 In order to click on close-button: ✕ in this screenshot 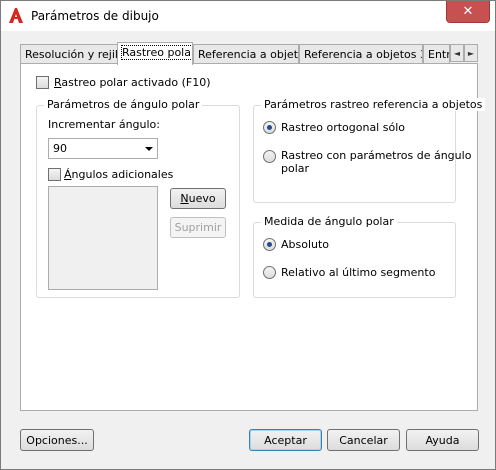, I will do `click(468, 12)`.